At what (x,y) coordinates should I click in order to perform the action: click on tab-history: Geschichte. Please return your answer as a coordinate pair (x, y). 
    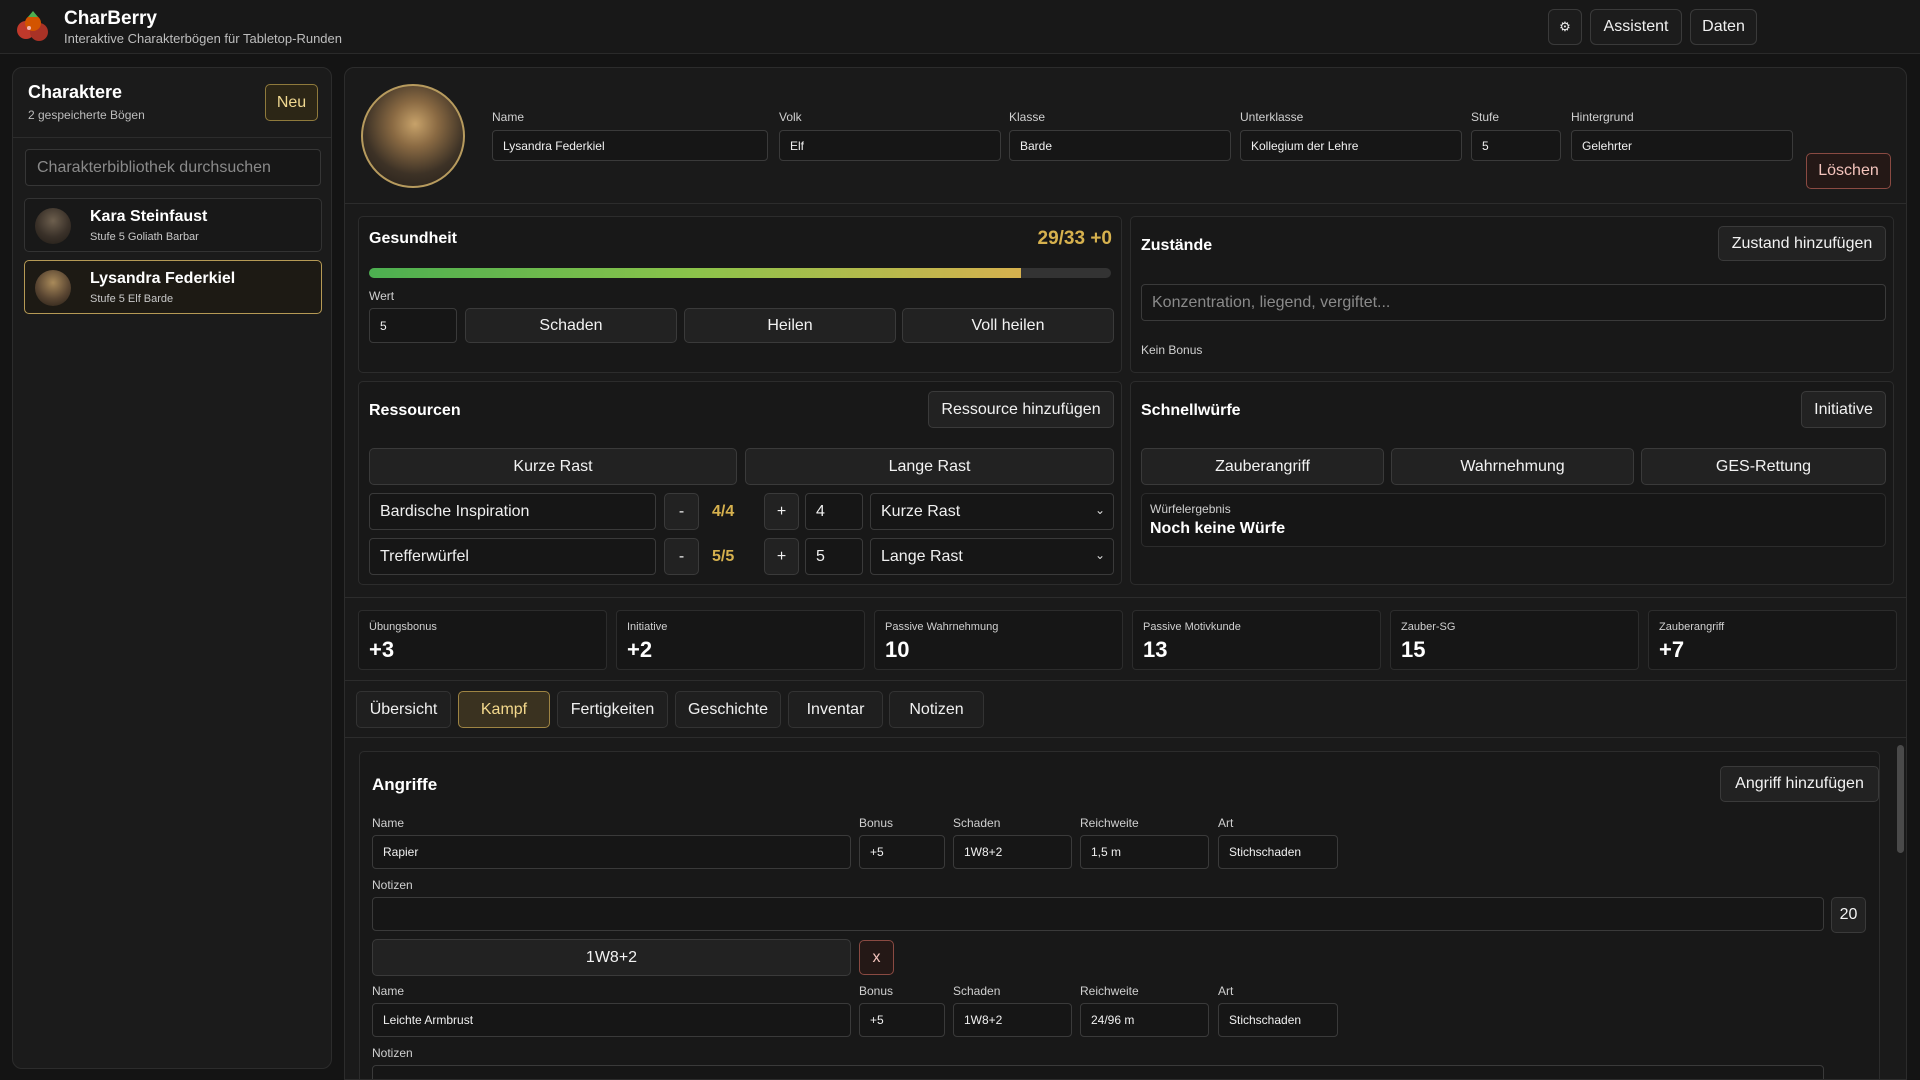
    Looking at the image, I should click on (728, 709).